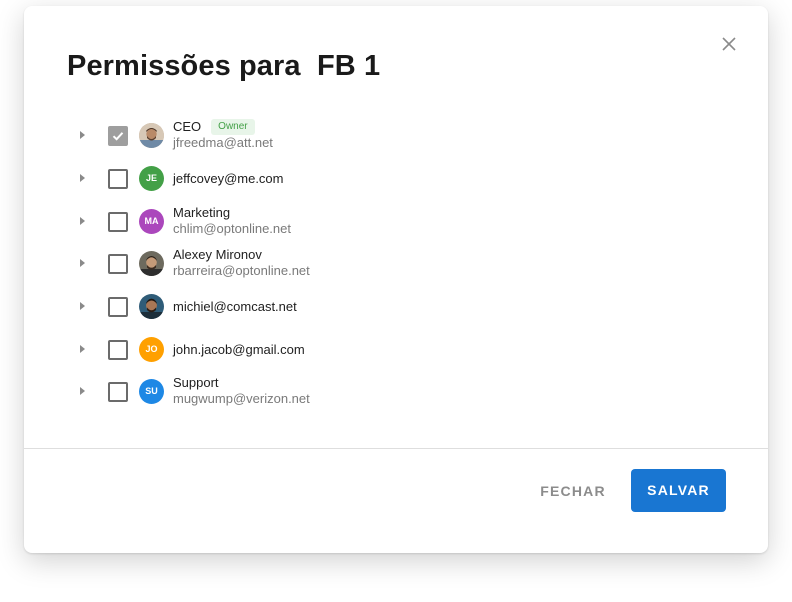 The image size is (792, 602). I want to click on user-email: michiel@comcast.net, so click(235, 306).